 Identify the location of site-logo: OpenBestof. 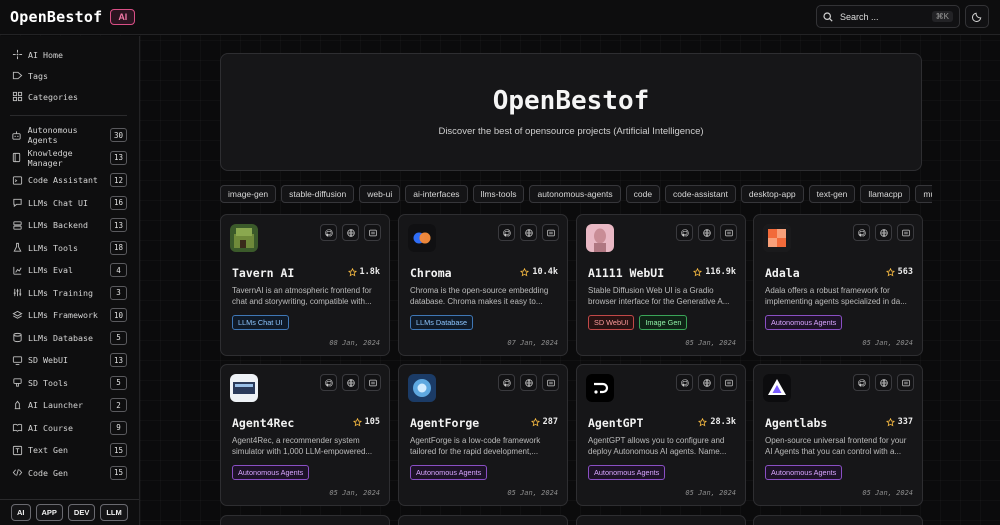
(56, 17).